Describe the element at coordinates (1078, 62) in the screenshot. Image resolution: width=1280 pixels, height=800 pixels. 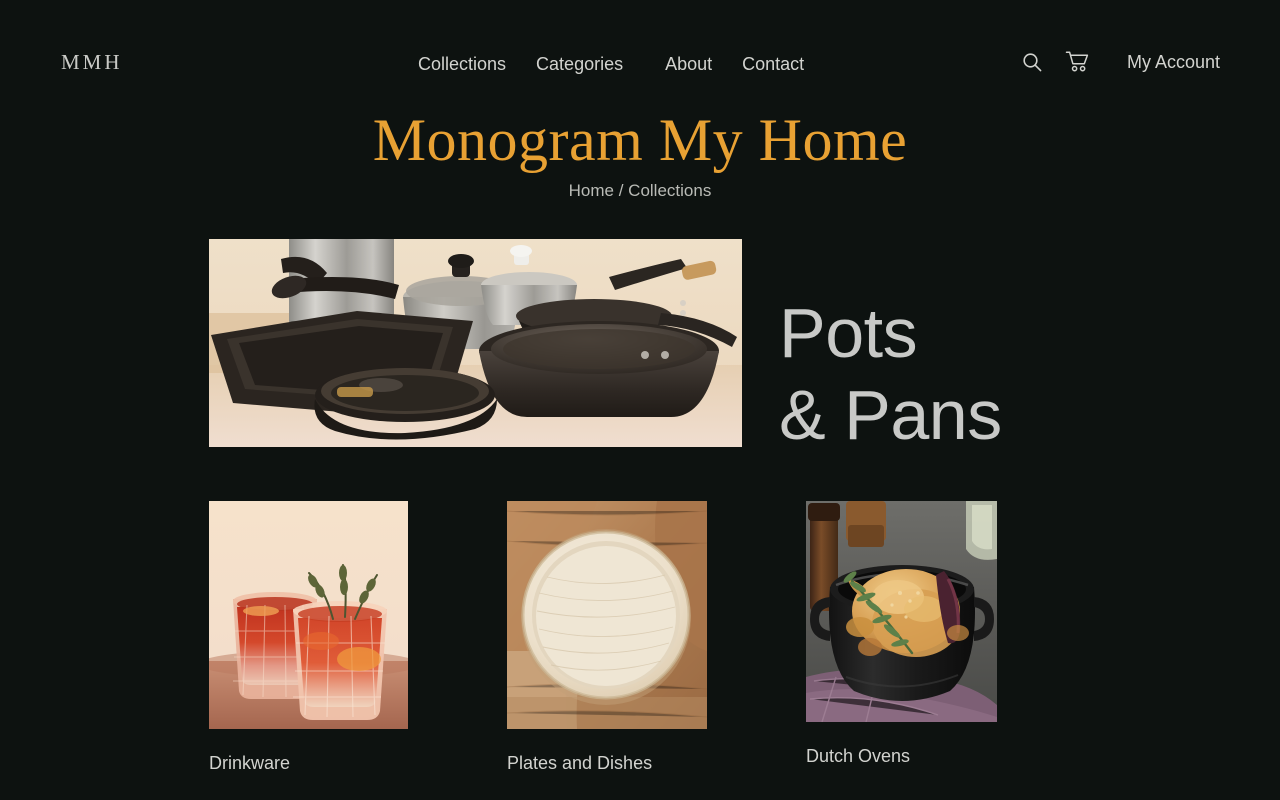
I see `shopping-cart-icon` at that location.